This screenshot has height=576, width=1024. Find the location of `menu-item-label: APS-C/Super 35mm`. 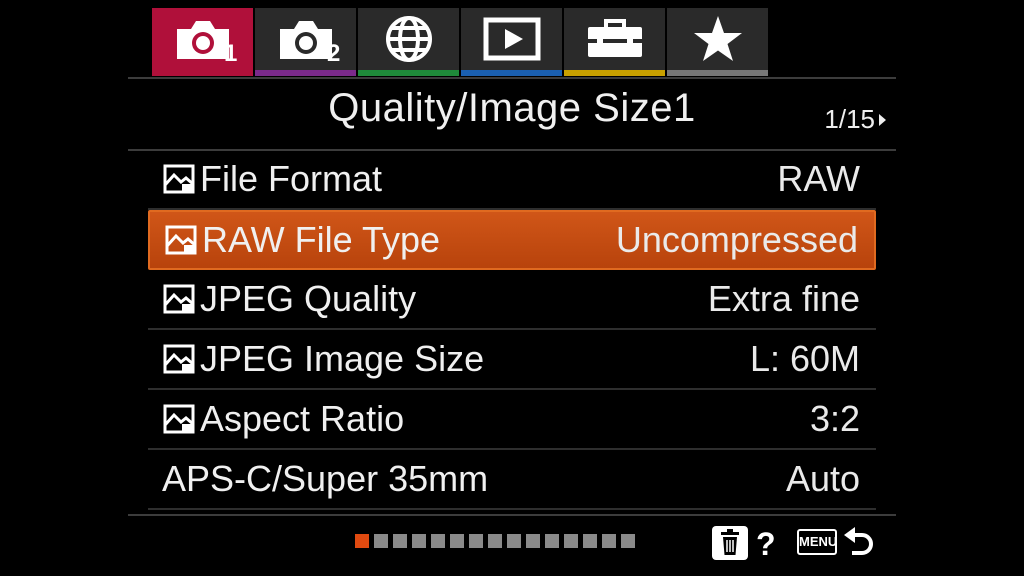

menu-item-label: APS-C/Super 35mm is located at coordinates (325, 478).